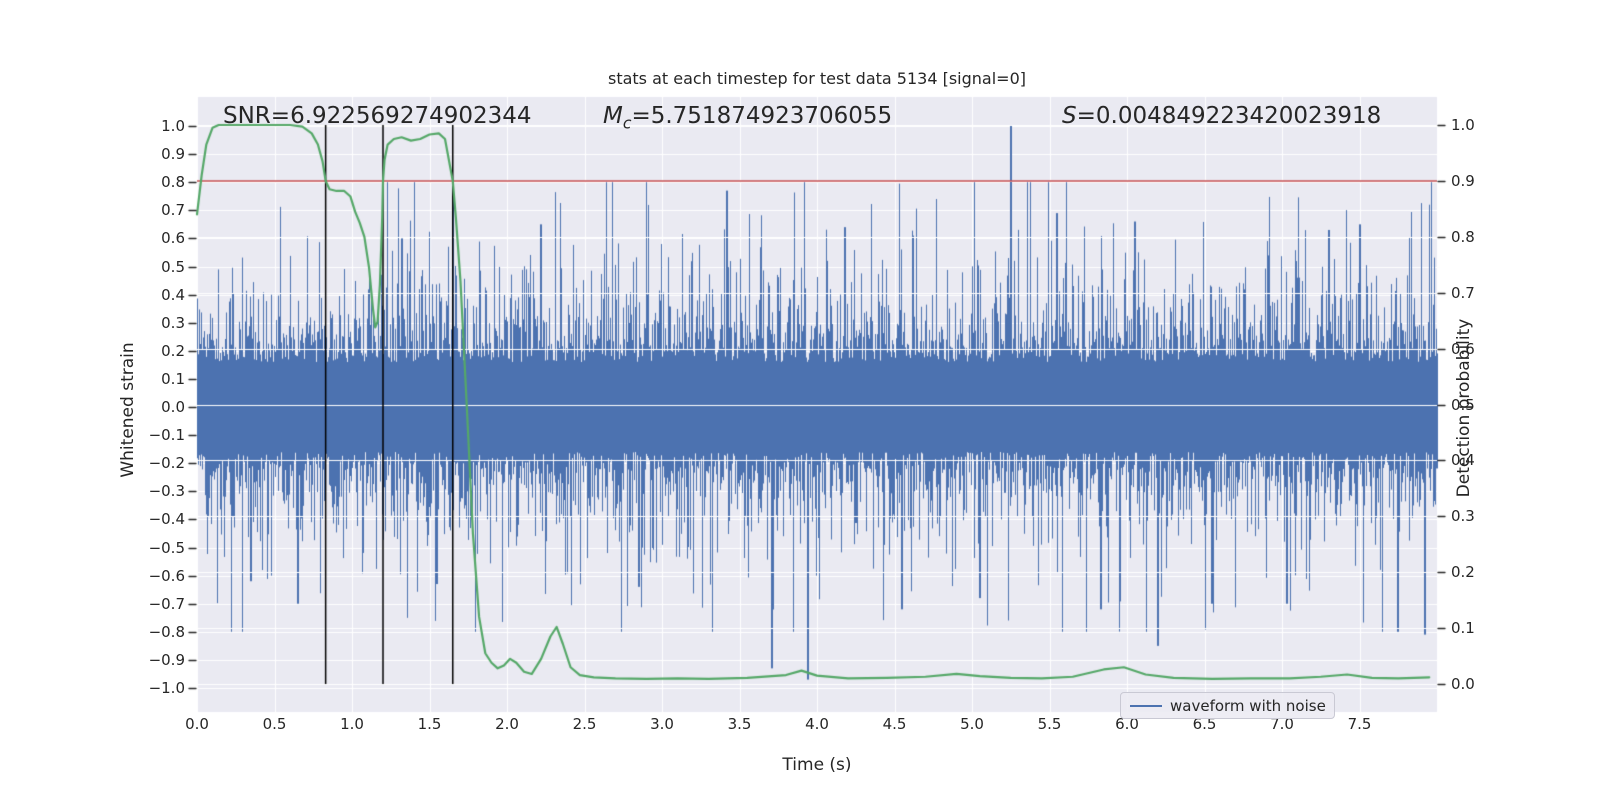  I want to click on tick-label: 7.5, so click(1359, 724).